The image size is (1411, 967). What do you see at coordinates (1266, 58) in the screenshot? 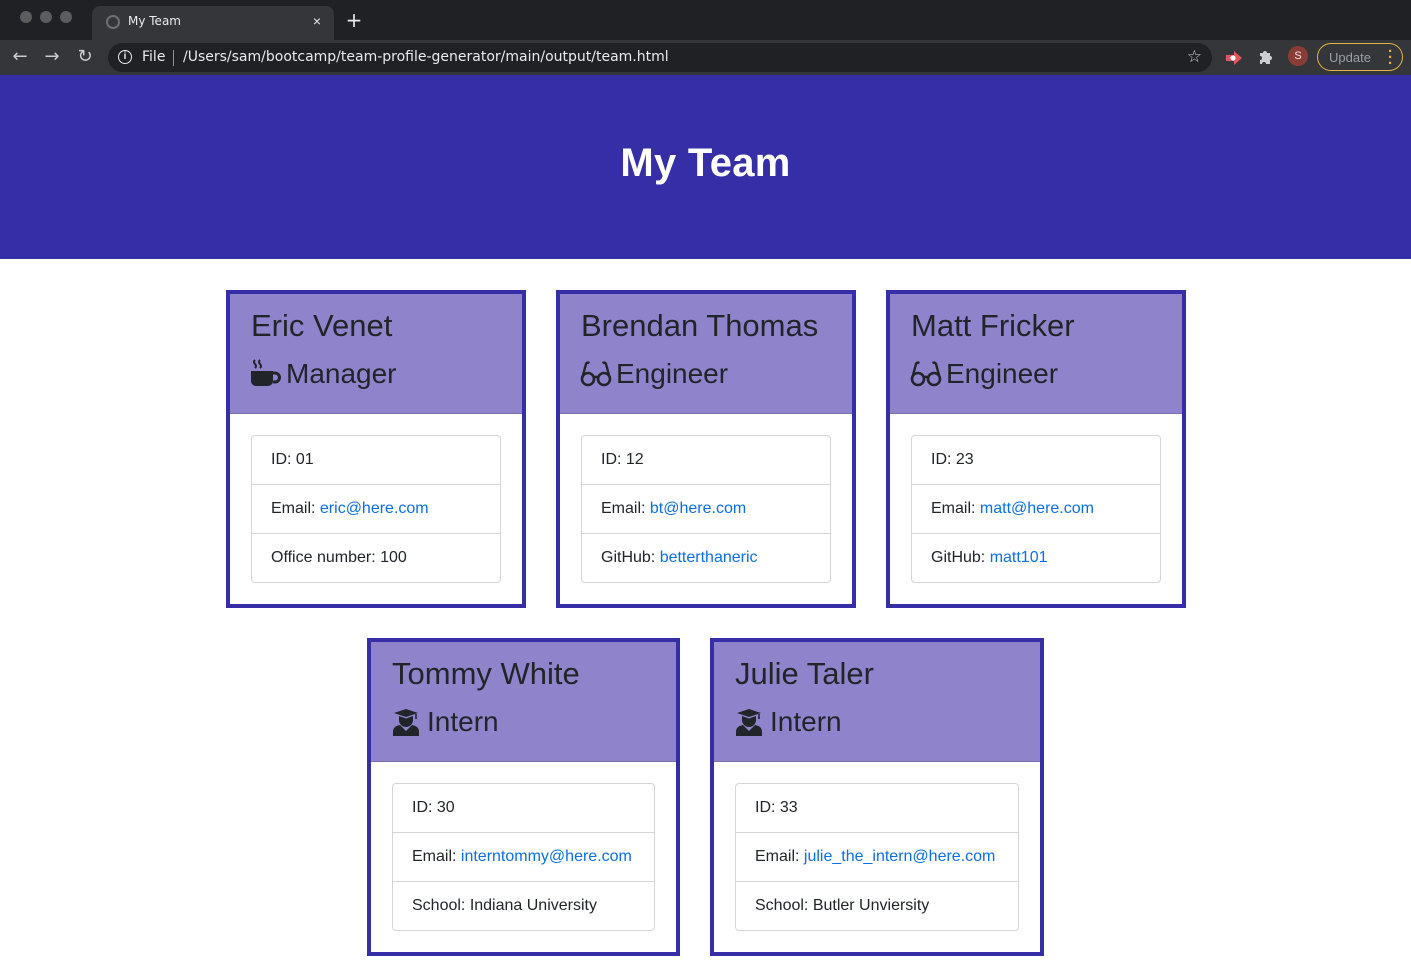
I see `puzzle-icon` at bounding box center [1266, 58].